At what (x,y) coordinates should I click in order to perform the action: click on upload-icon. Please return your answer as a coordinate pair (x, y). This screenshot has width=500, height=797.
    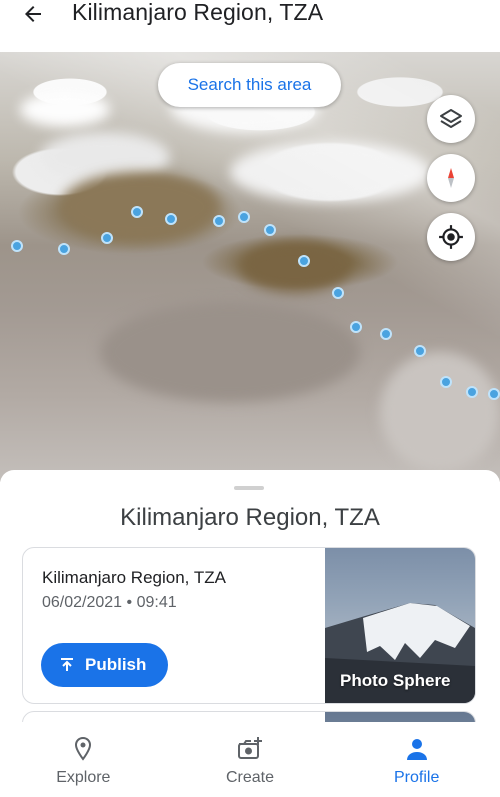
    Looking at the image, I should click on (67, 664).